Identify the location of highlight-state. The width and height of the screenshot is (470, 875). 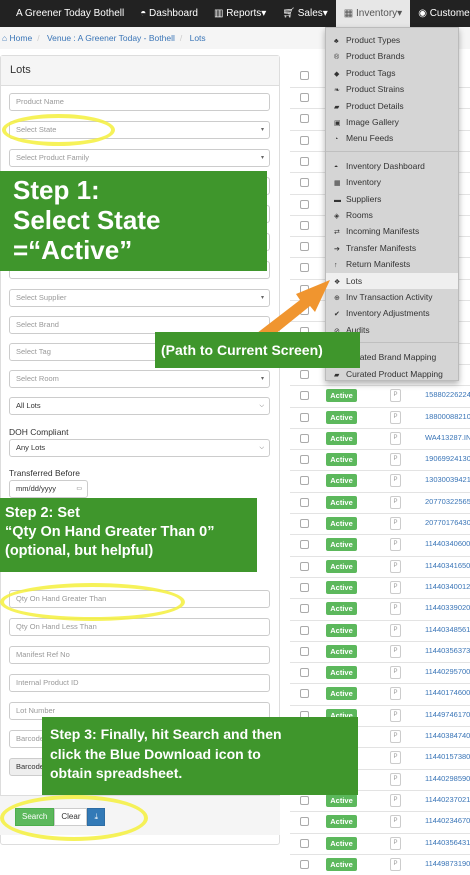
(58, 130).